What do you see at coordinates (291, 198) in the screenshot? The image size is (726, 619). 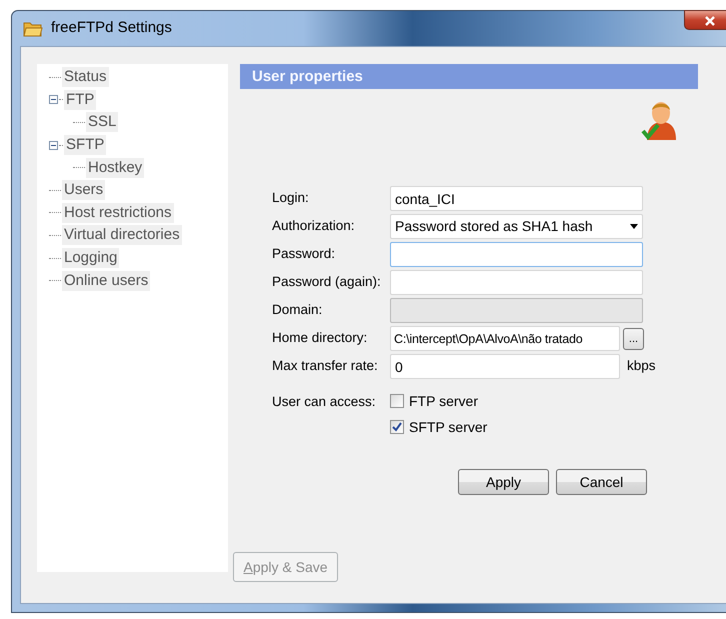 I see `field-label: Login:` at bounding box center [291, 198].